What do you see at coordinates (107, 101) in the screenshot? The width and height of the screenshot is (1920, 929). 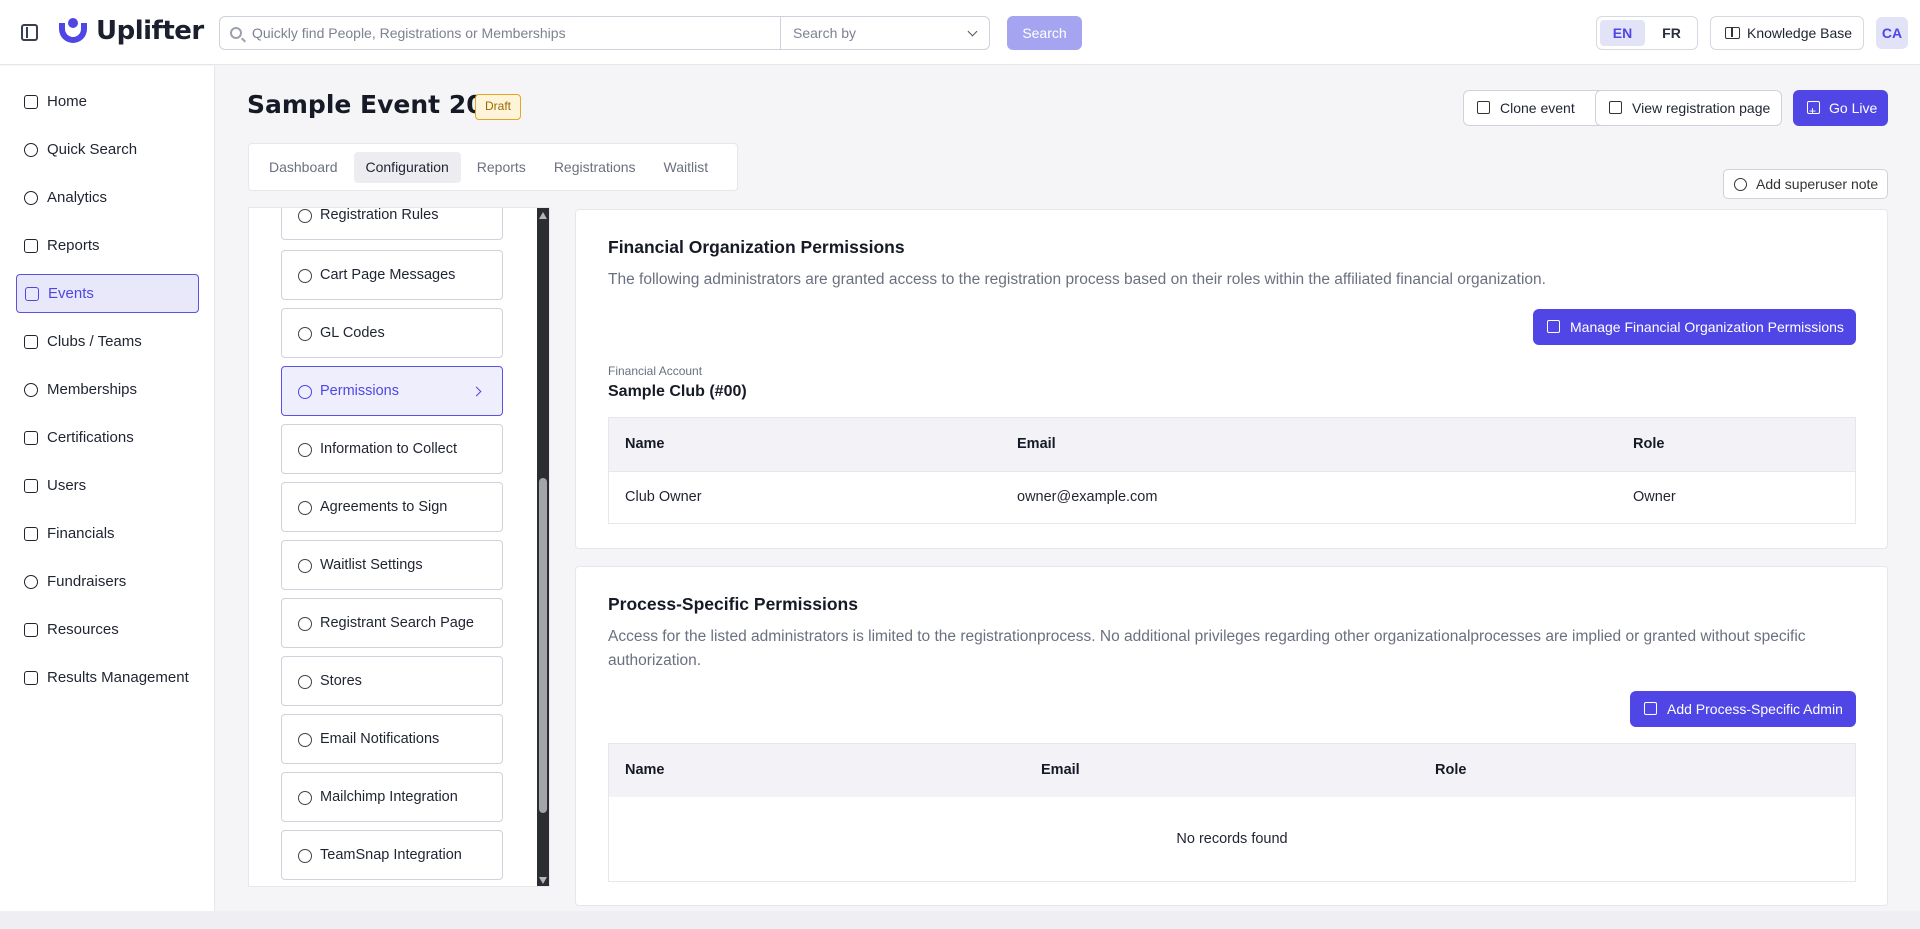 I see `sidebar-item-home: Home` at bounding box center [107, 101].